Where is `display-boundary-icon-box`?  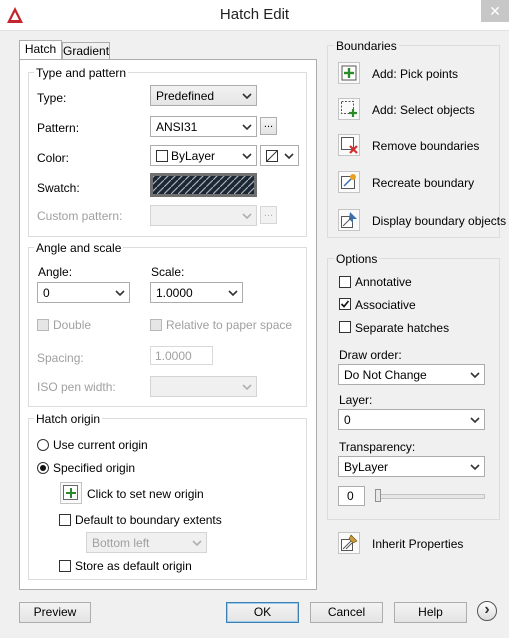 display-boundary-icon-box is located at coordinates (349, 220).